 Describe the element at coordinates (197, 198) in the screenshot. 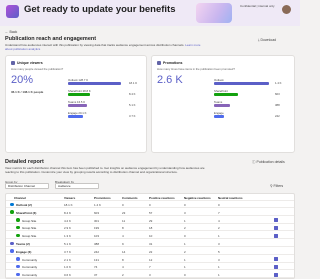

I see `column-header: Negative reactions` at that location.